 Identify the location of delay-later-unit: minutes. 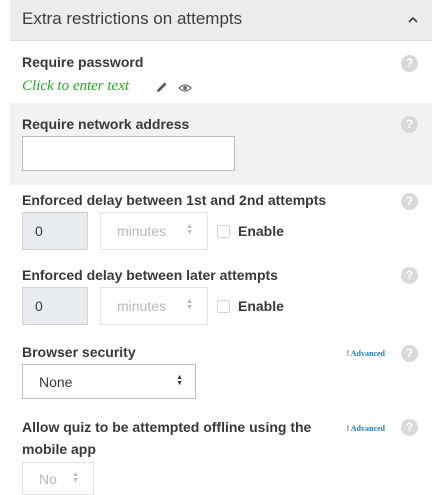
(142, 306).